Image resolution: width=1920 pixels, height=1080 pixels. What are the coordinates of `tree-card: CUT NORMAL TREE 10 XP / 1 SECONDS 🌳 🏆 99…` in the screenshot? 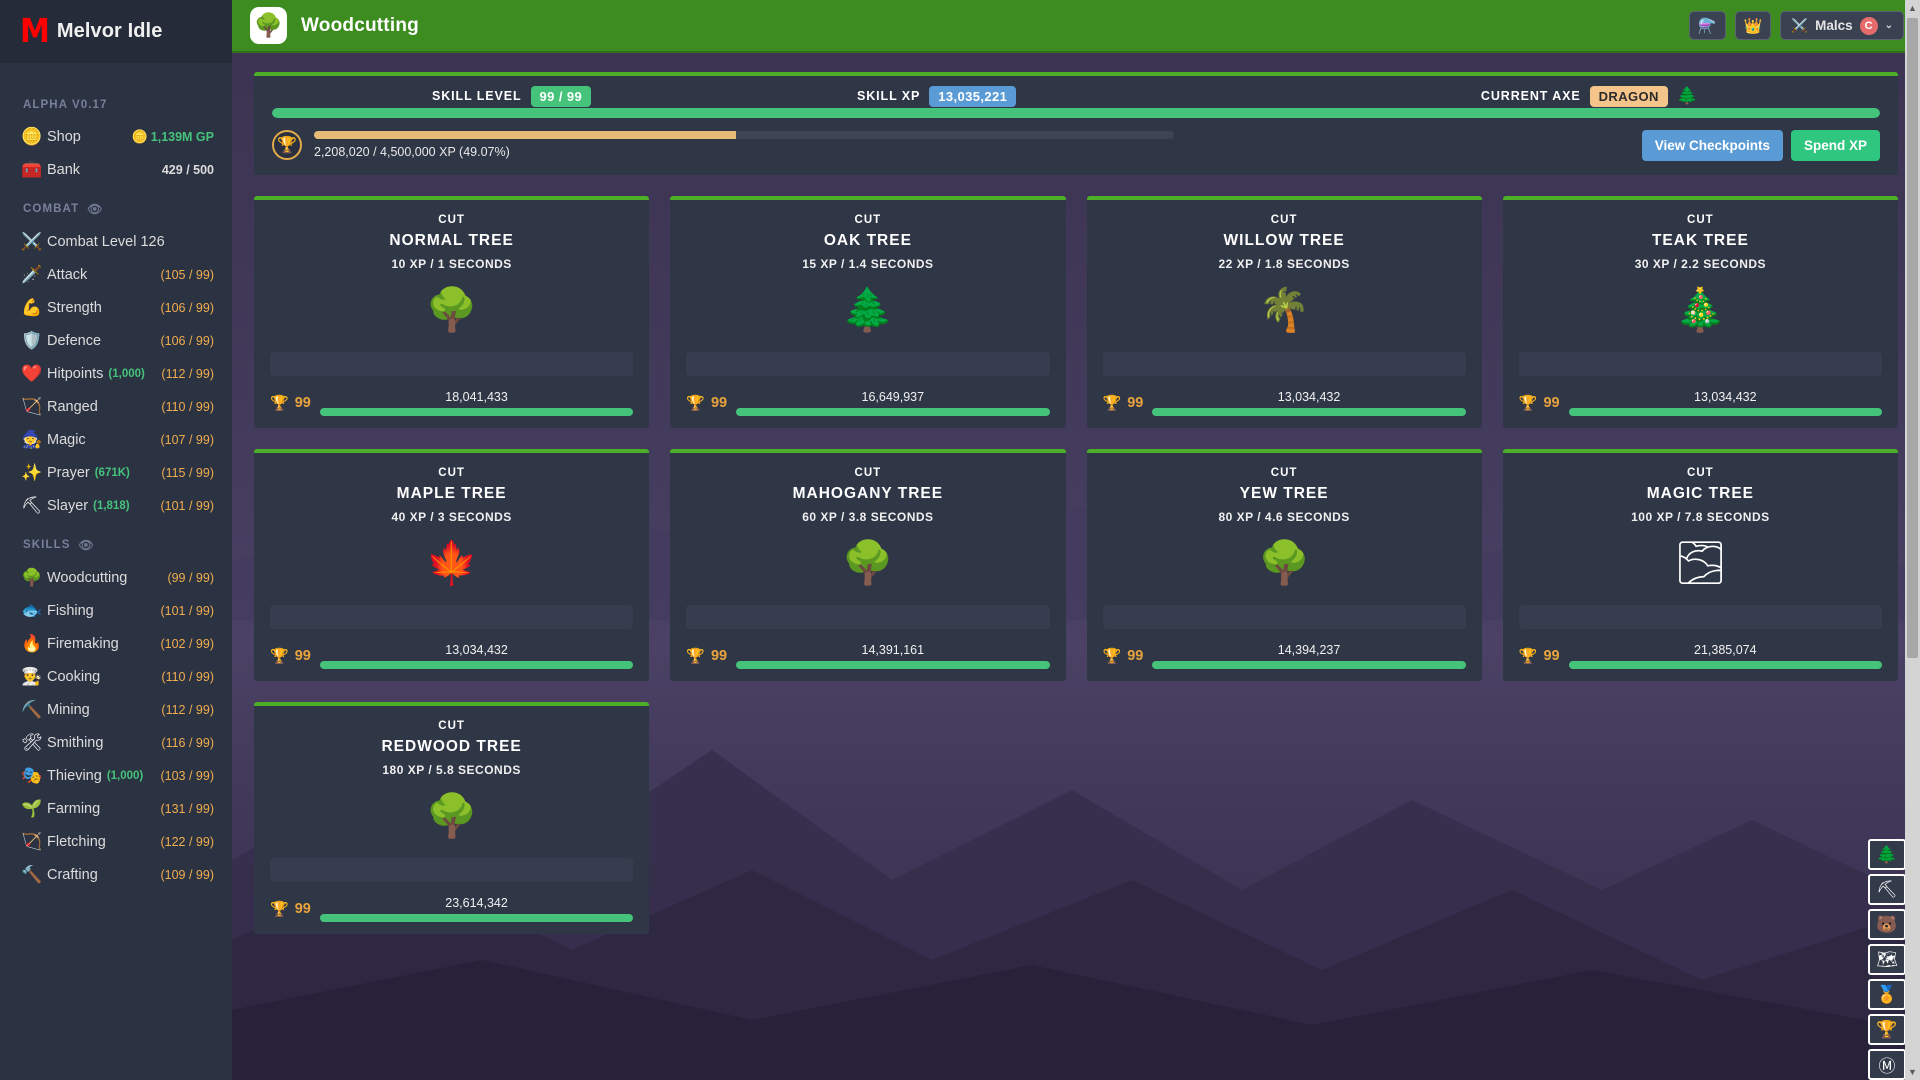 It's located at (452, 312).